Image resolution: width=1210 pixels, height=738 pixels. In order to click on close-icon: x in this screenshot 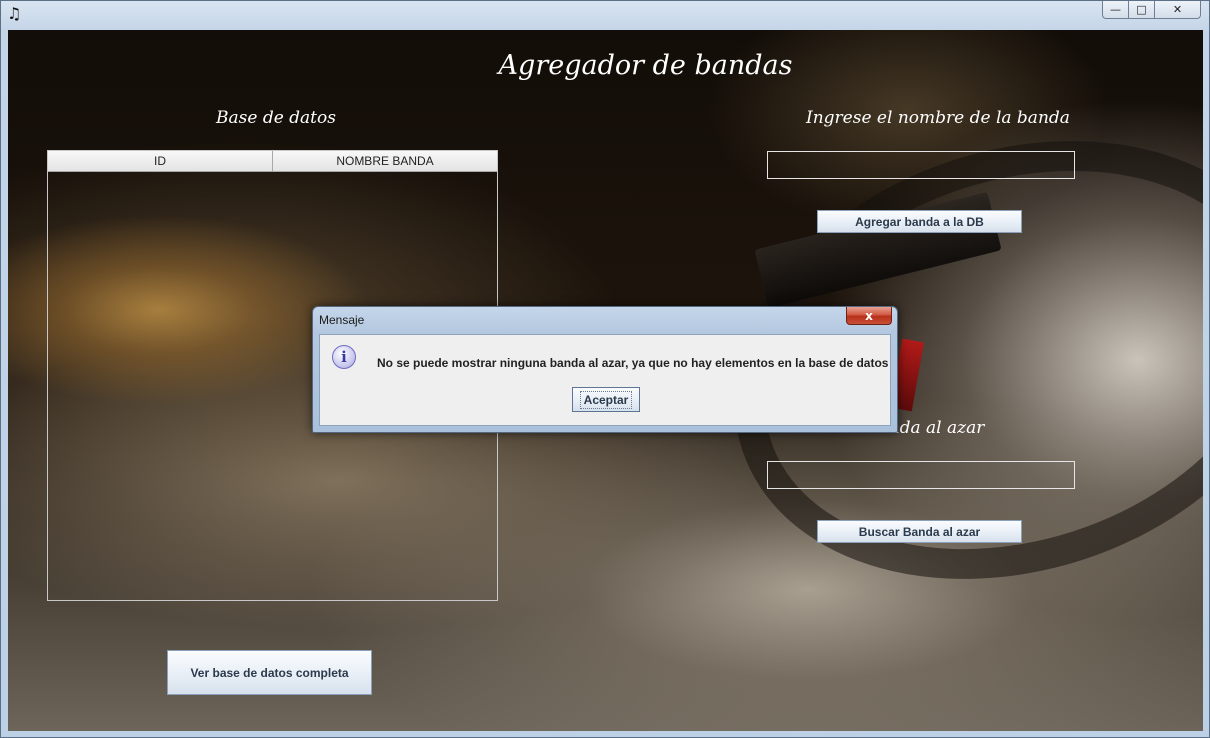, I will do `click(869, 315)`.